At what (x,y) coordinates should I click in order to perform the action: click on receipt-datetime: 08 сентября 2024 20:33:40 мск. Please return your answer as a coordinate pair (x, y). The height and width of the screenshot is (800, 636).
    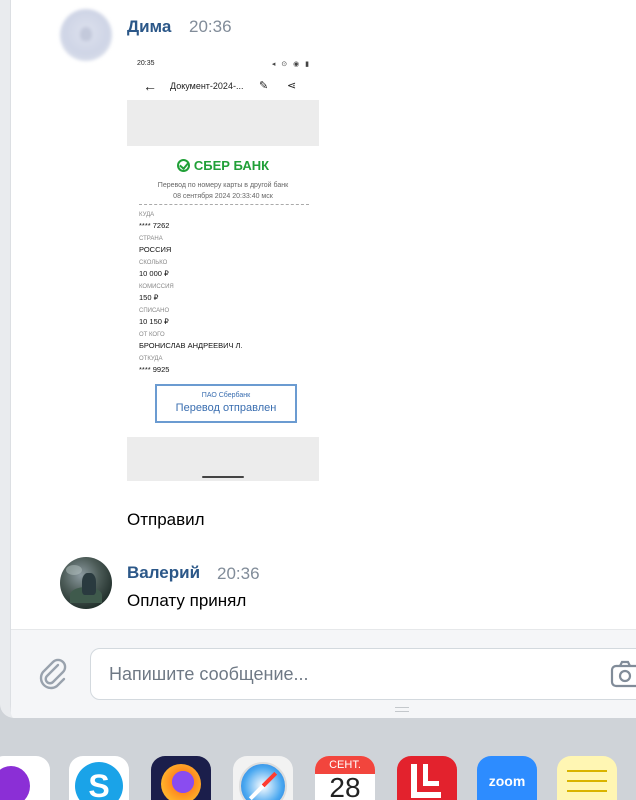
    Looking at the image, I should click on (223, 196).